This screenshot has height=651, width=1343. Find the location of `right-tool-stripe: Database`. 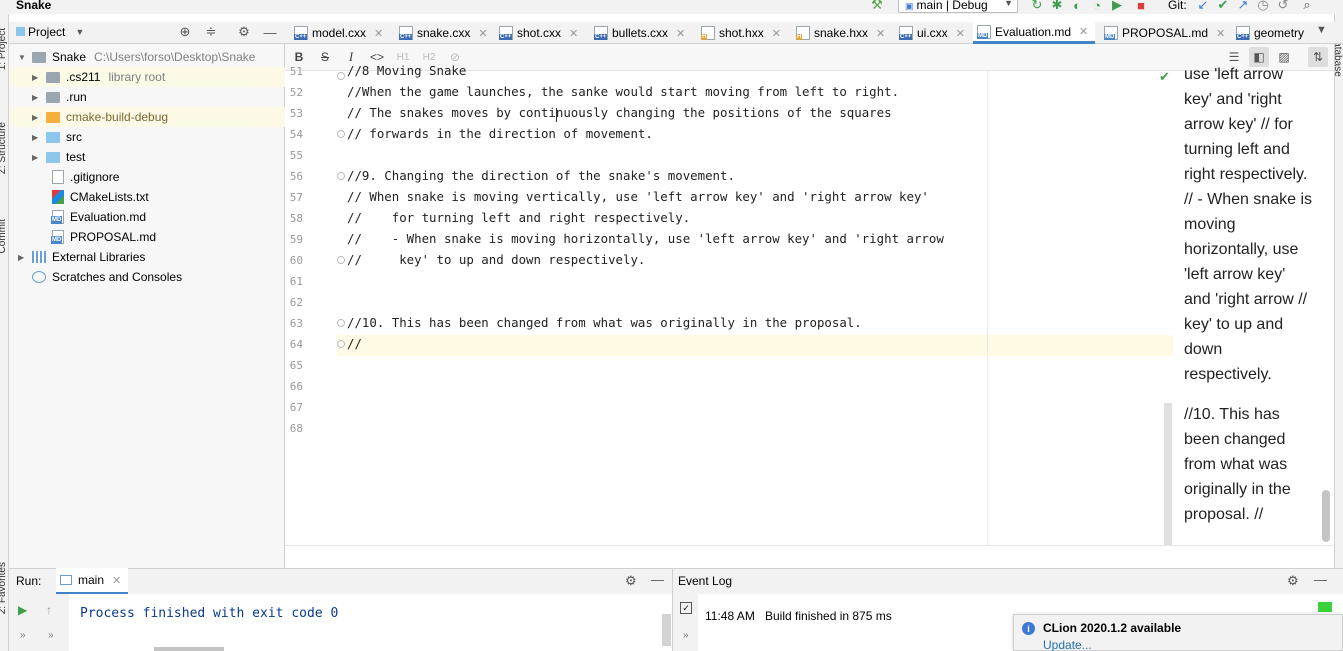

right-tool-stripe: Database is located at coordinates (1337, 294).